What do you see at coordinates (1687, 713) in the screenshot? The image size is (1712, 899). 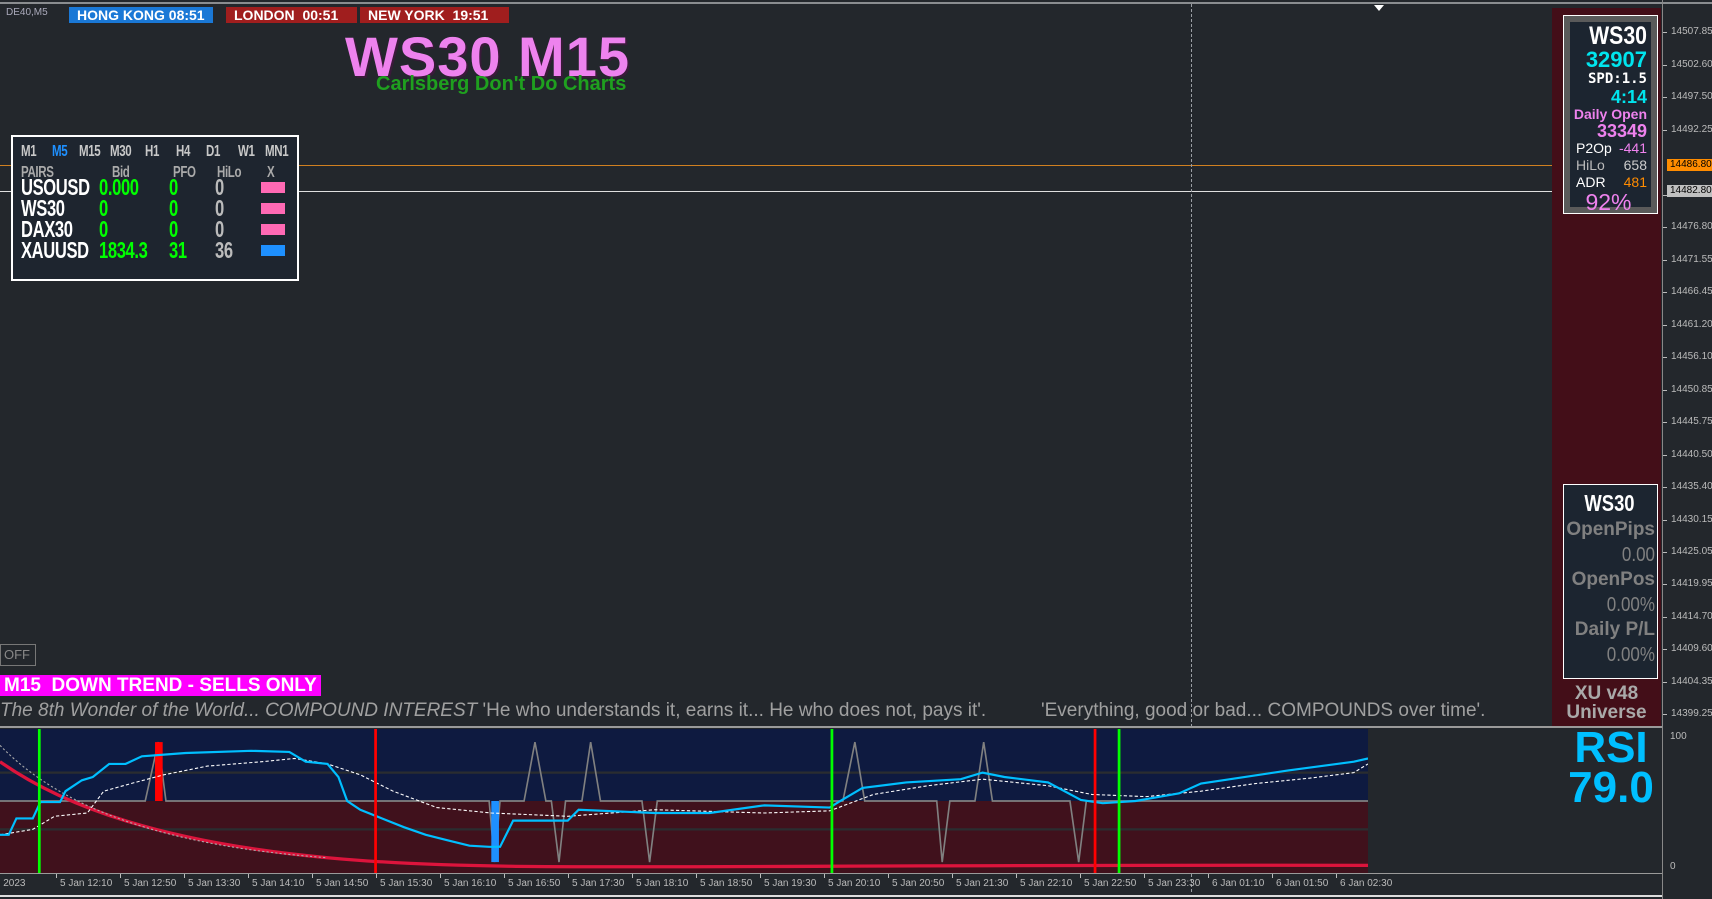 I see `price-tick: 14399.25` at bounding box center [1687, 713].